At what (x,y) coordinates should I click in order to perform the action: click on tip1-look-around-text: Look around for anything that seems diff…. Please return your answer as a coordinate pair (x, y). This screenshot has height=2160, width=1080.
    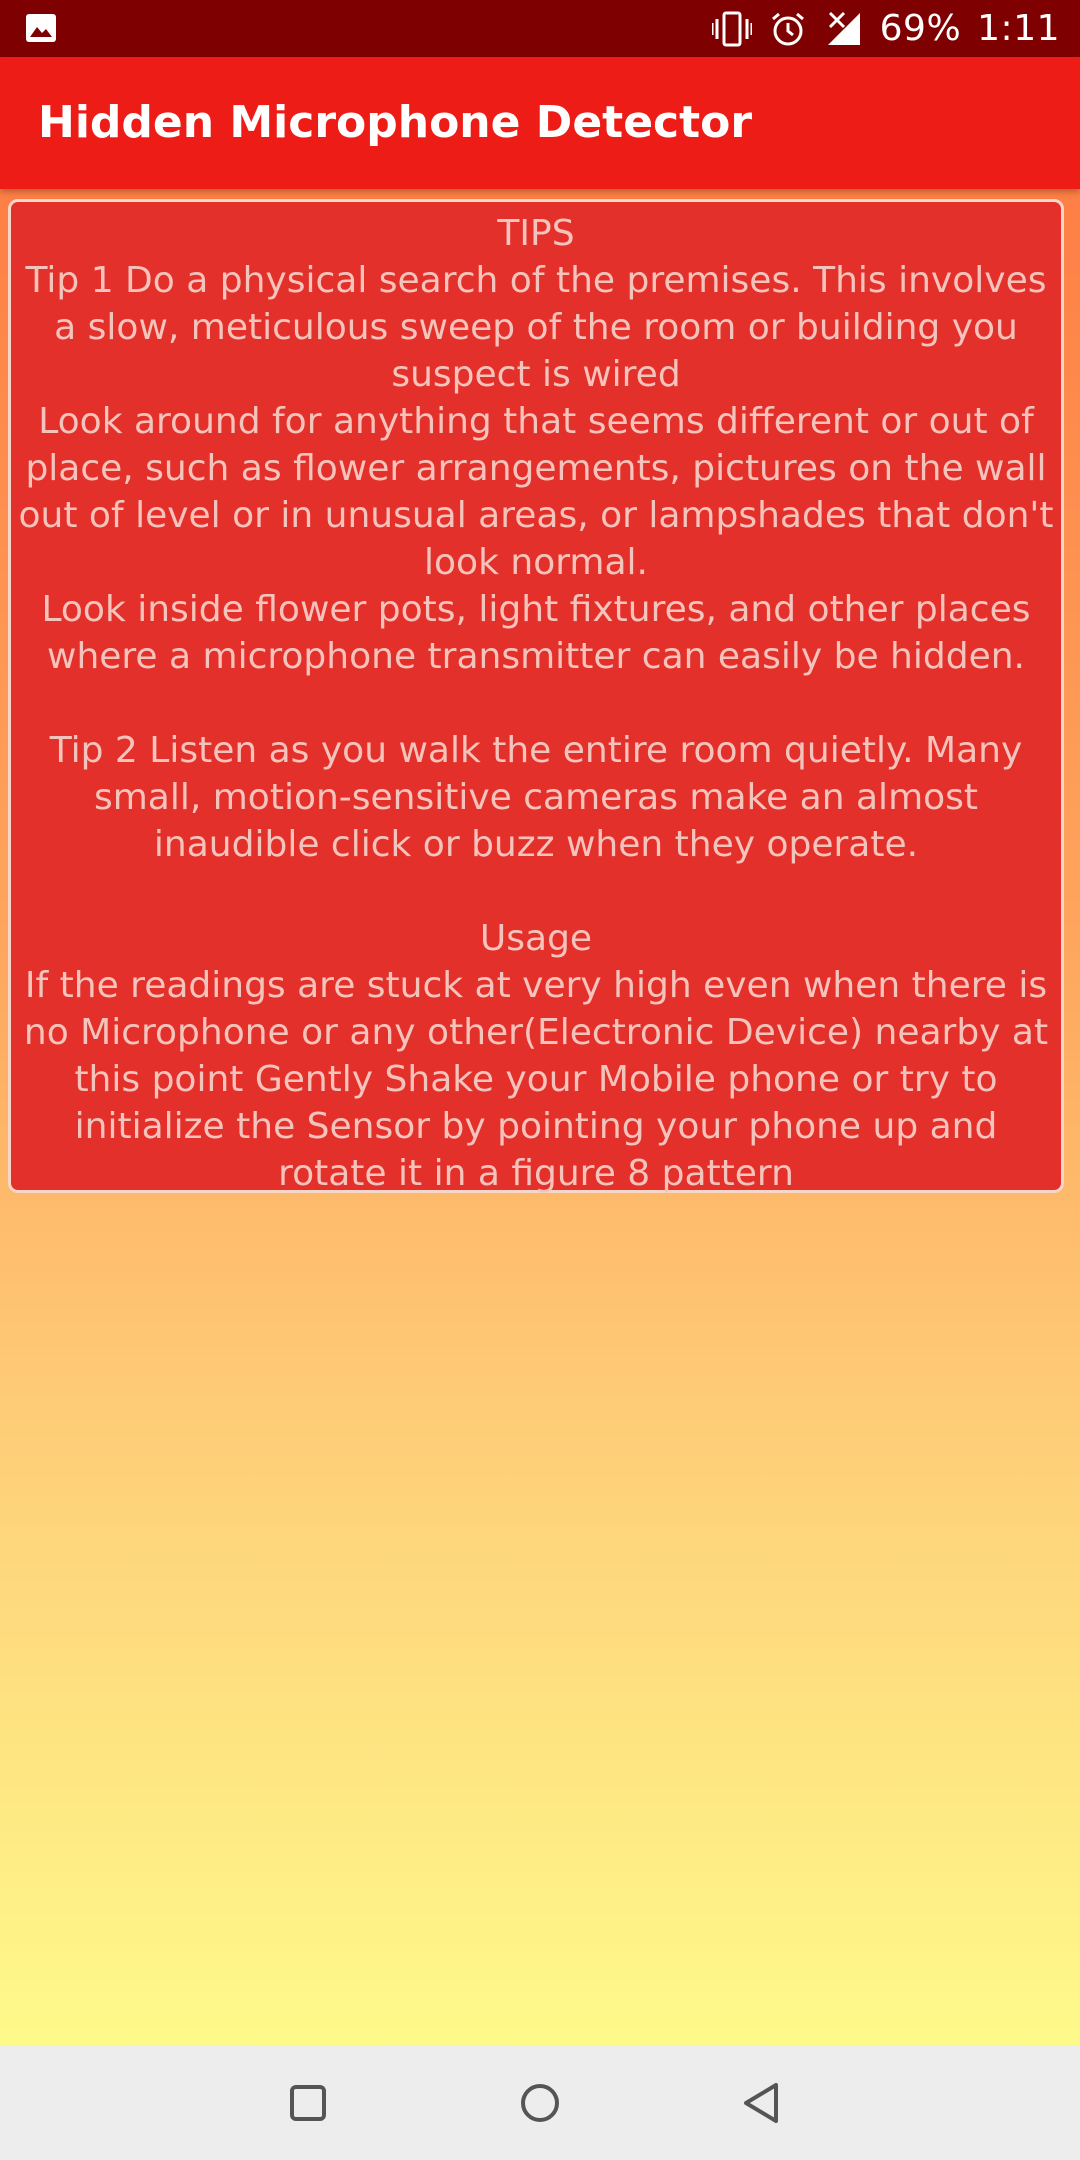
    Looking at the image, I should click on (536, 492).